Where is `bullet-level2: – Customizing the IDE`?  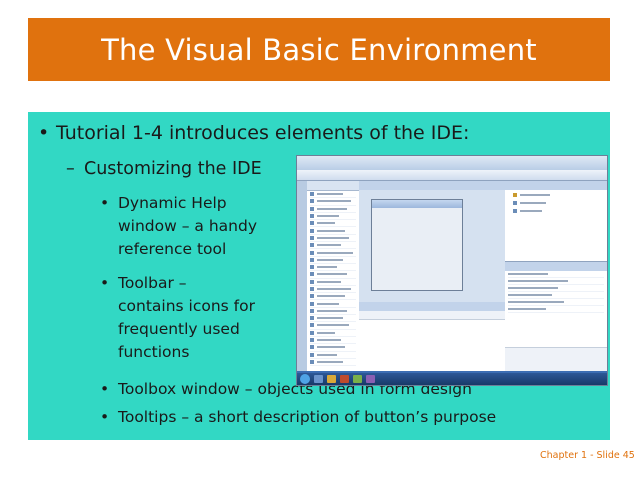
bullet-level2: – Customizing the IDE is located at coordinates (164, 169).